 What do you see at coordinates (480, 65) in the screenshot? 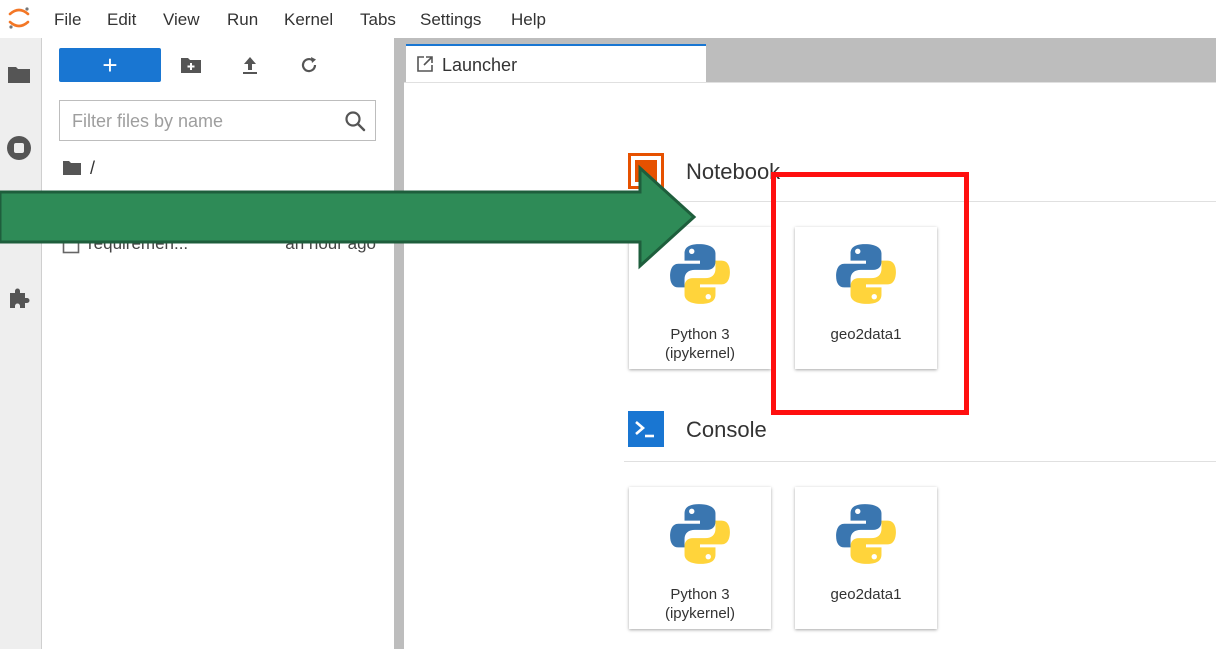
I see `tab-label: Launcher` at bounding box center [480, 65].